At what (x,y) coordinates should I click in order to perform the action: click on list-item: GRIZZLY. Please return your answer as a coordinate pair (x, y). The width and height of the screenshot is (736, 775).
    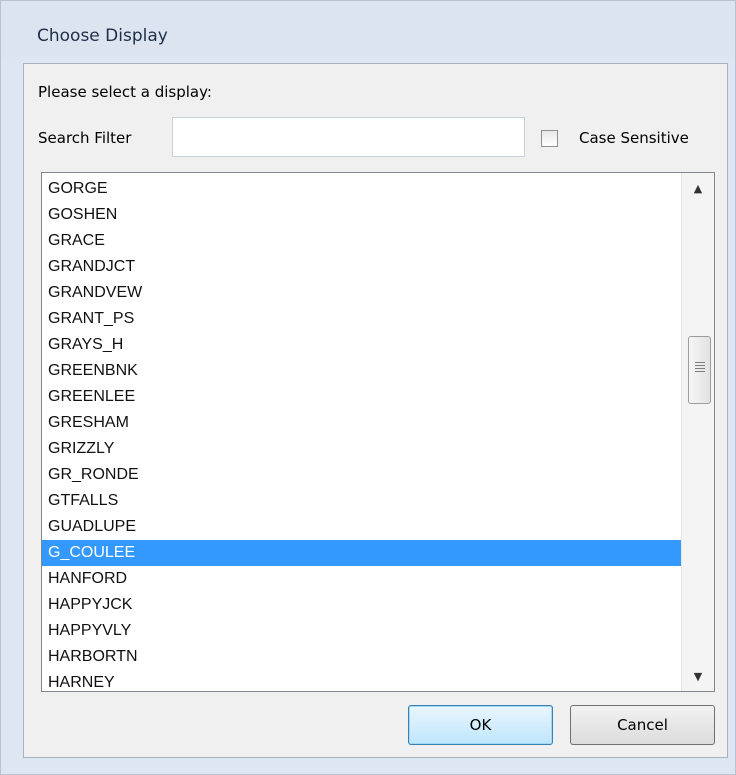
    Looking at the image, I should click on (362, 449).